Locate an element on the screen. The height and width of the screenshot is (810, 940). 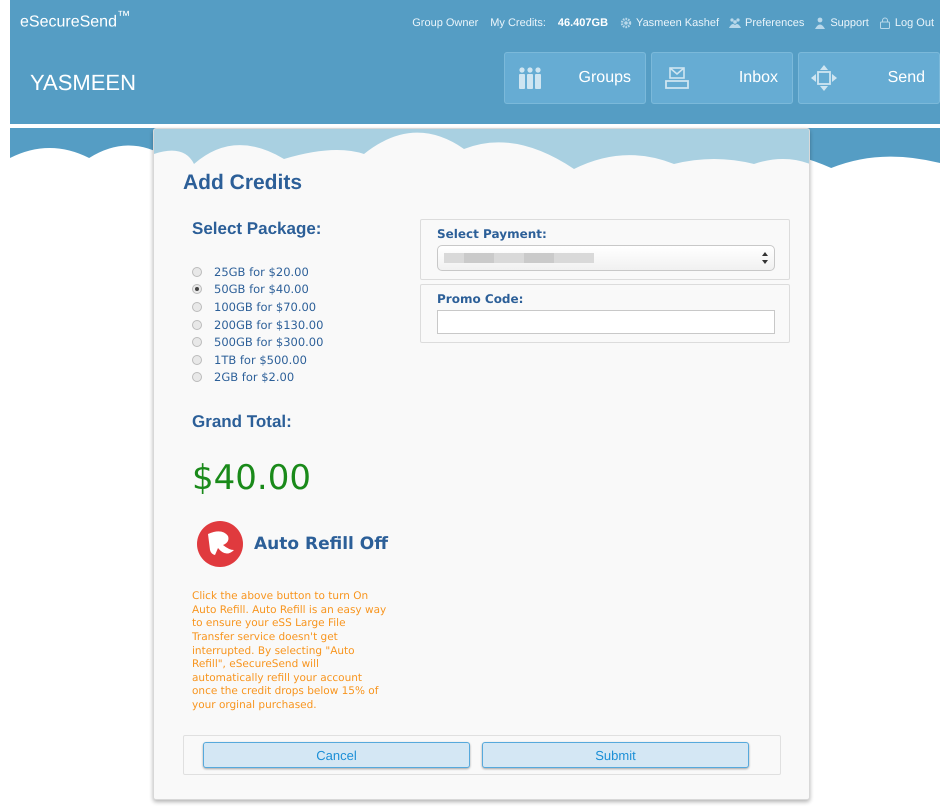
package-option: 500GB for $300.00 is located at coordinates (269, 342).